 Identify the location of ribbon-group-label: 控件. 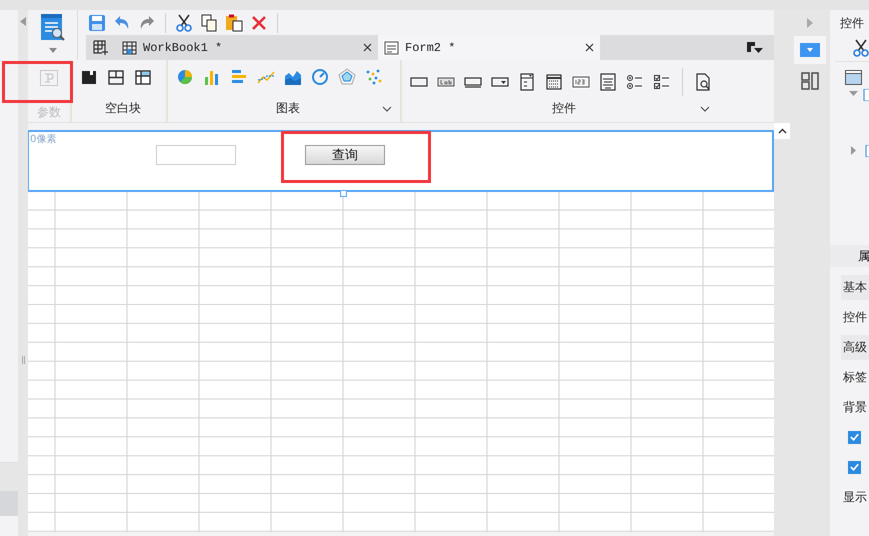
(564, 108).